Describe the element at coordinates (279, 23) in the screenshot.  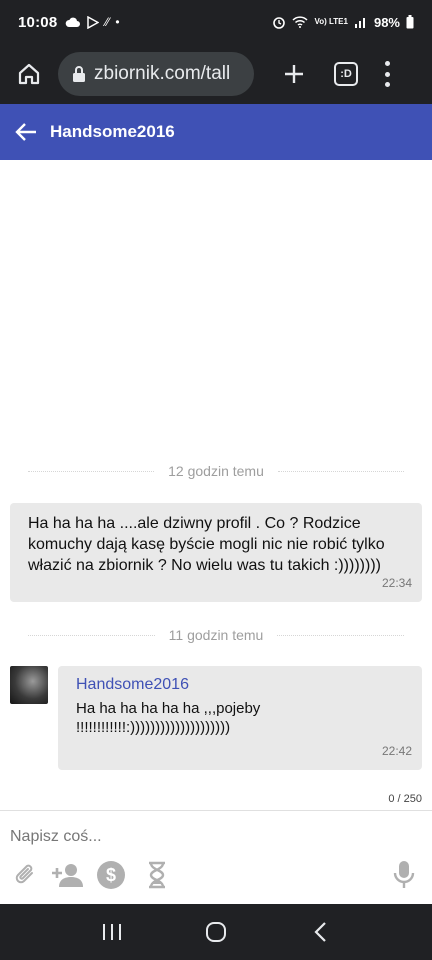
I see `alarm-icon` at that location.